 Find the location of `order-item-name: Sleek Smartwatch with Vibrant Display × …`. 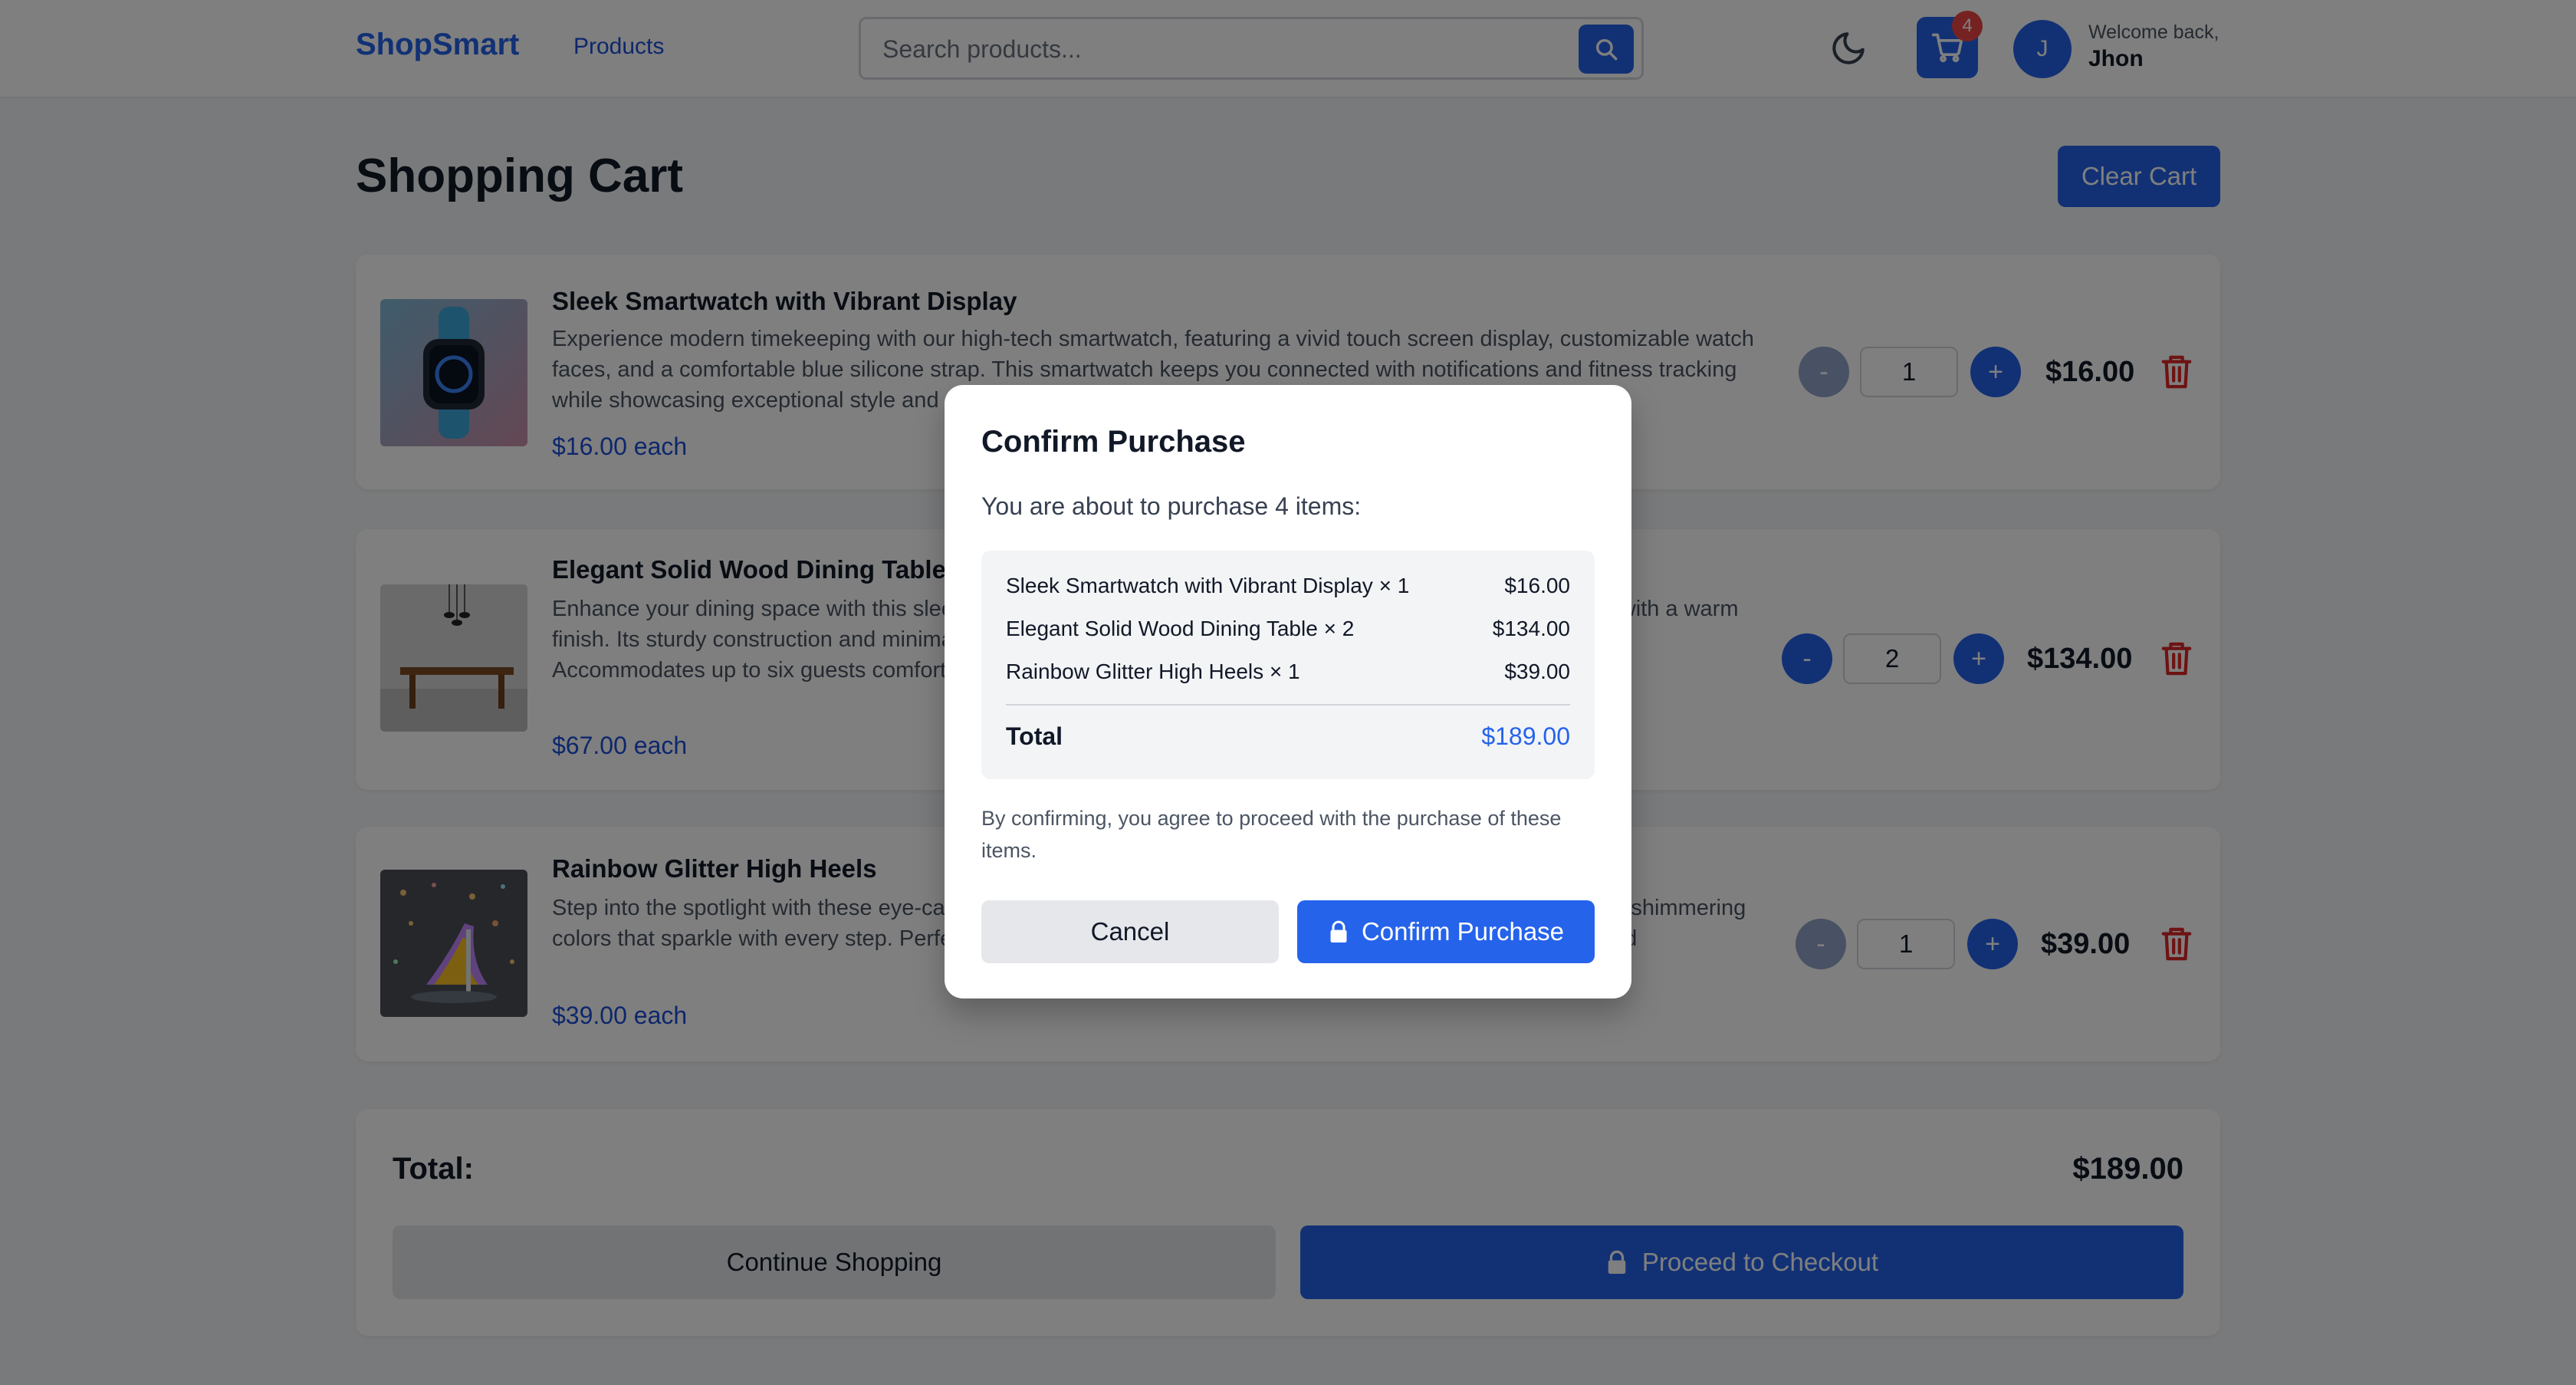

order-item-name: Sleek Smartwatch with Vibrant Display × … is located at coordinates (1208, 586).